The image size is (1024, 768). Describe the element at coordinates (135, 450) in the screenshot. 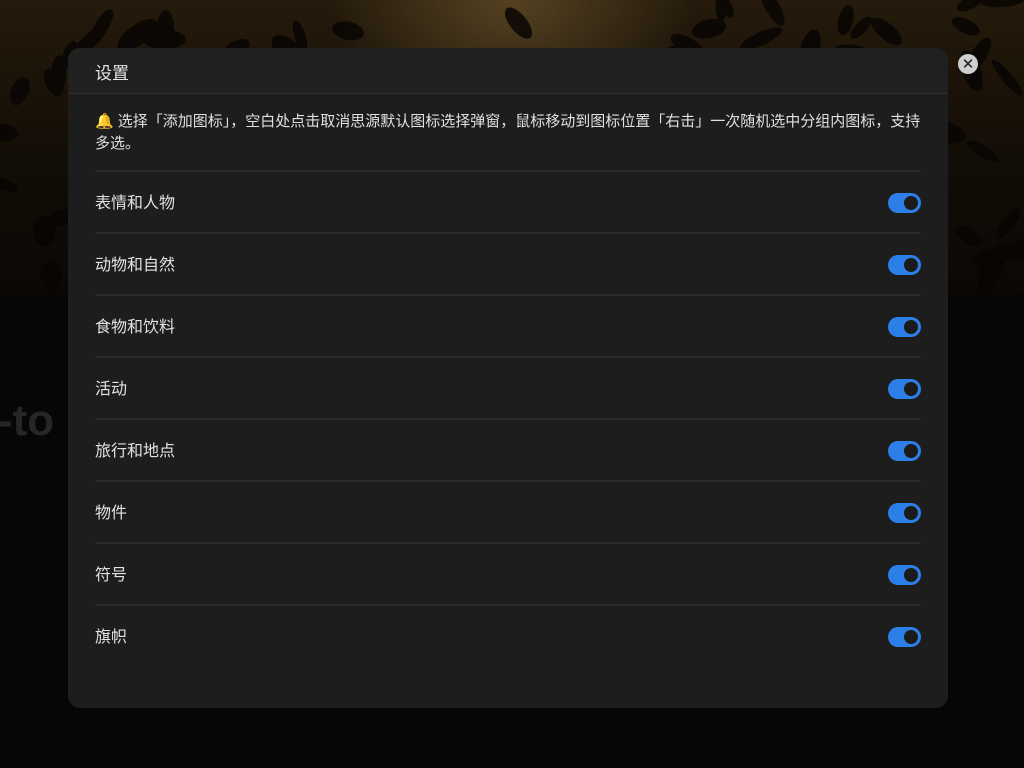

I see `category-label: 旅行和地点` at that location.